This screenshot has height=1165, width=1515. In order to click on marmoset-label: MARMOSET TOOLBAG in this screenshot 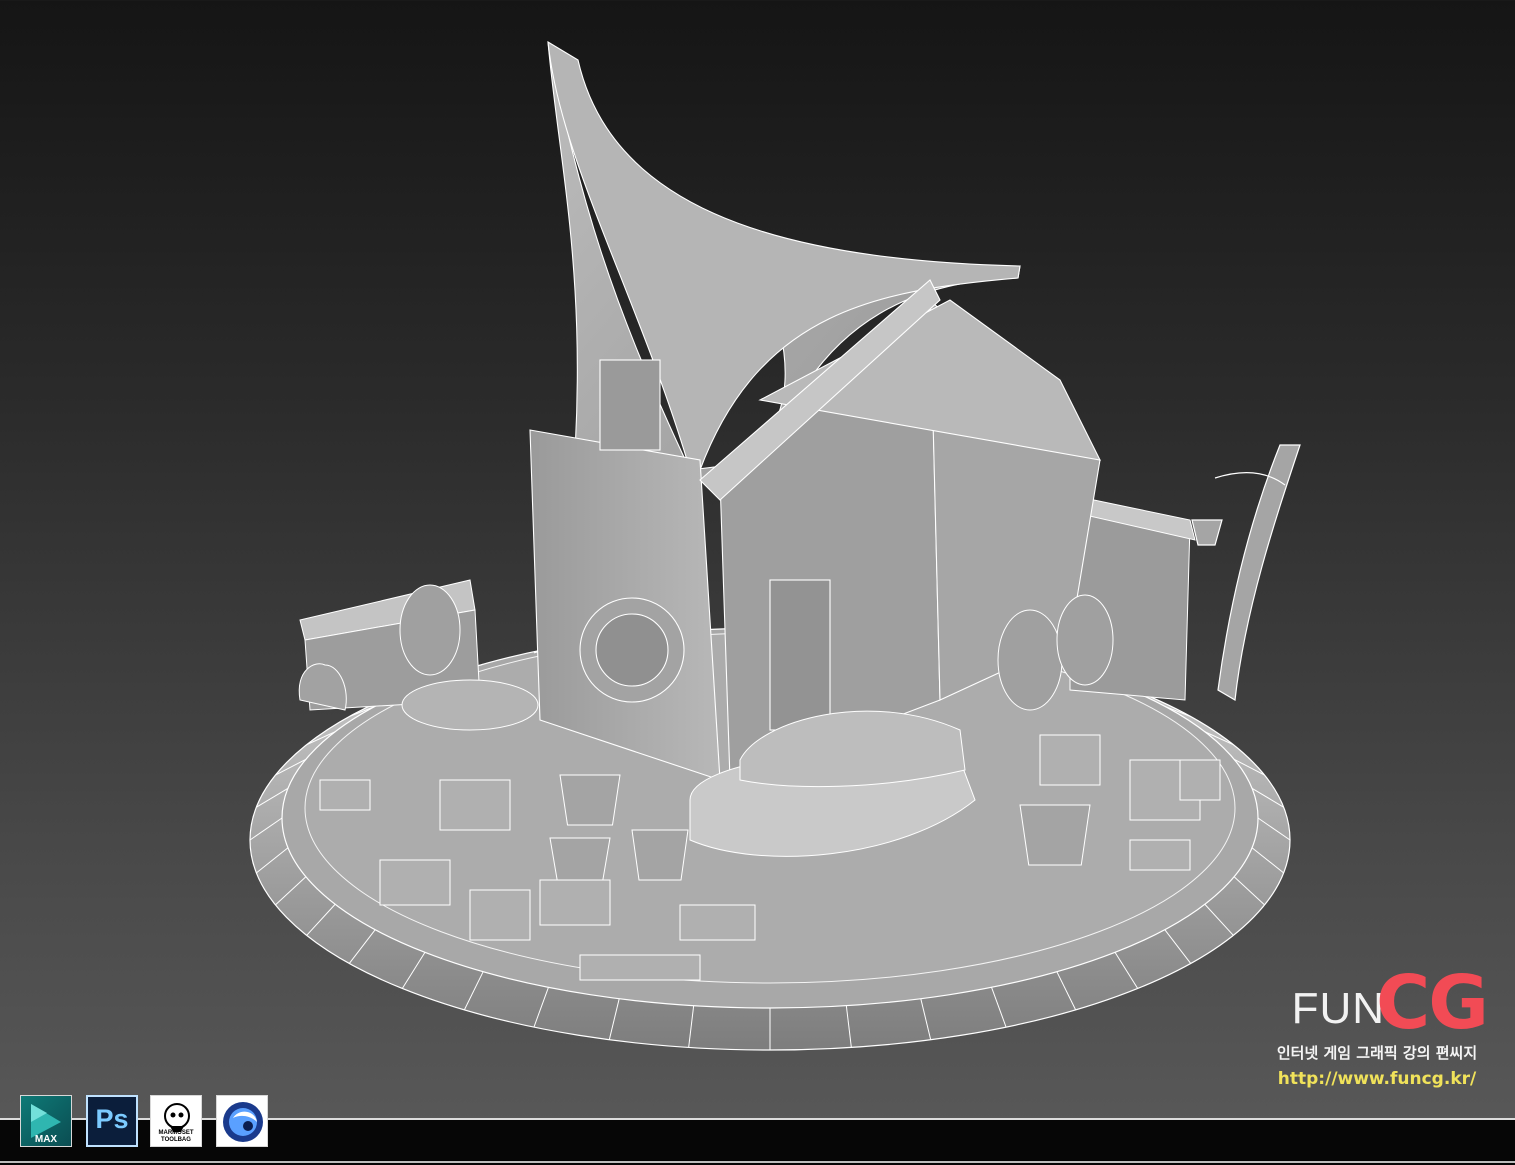, I will do `click(176, 1136)`.